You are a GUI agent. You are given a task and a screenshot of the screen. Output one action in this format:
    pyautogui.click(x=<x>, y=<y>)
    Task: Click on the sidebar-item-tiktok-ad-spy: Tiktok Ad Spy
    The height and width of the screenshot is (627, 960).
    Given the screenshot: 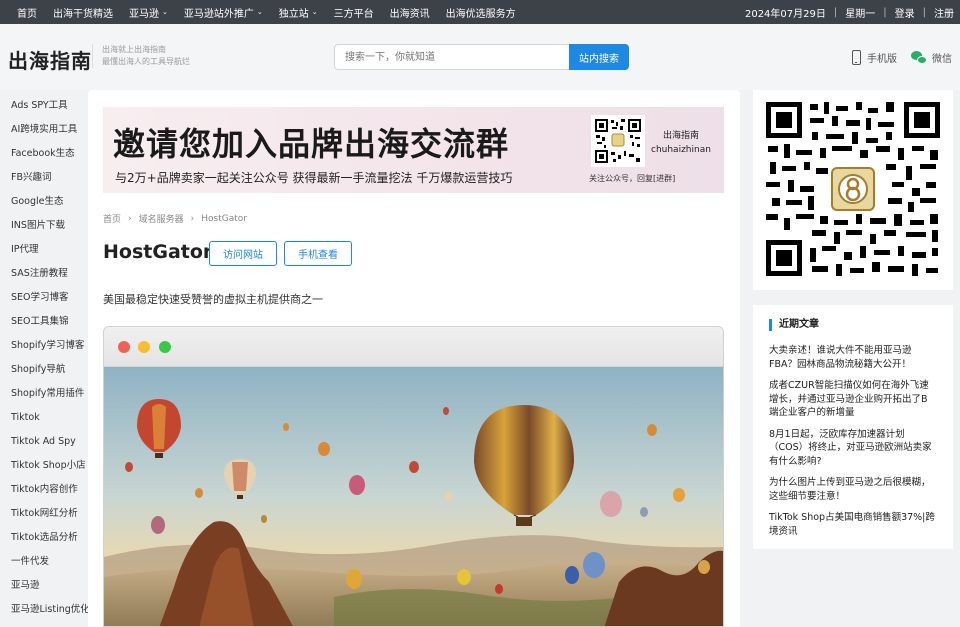 What is the action you would take?
    pyautogui.click(x=44, y=438)
    